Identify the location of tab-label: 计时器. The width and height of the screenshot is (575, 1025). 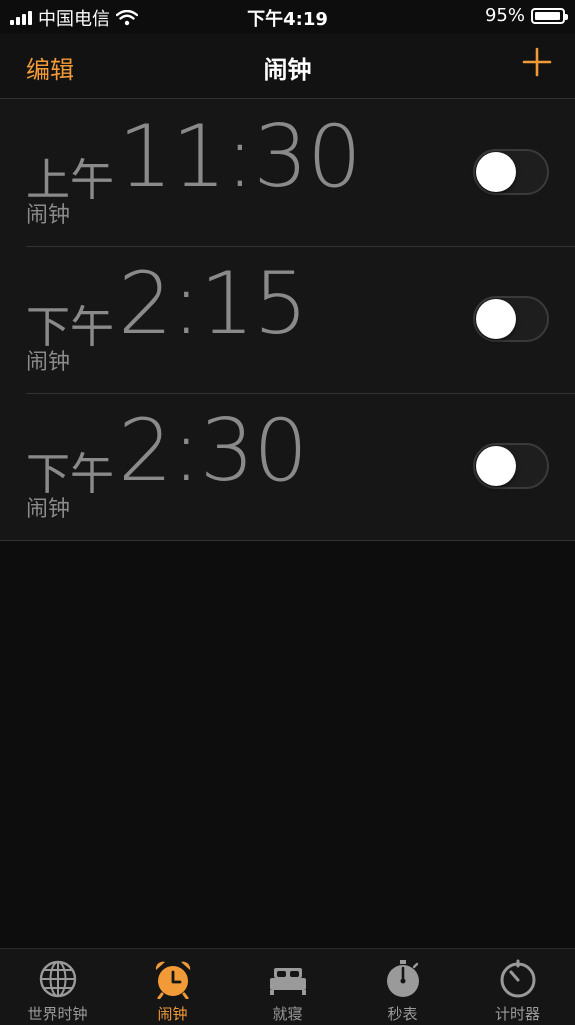
(517, 1014).